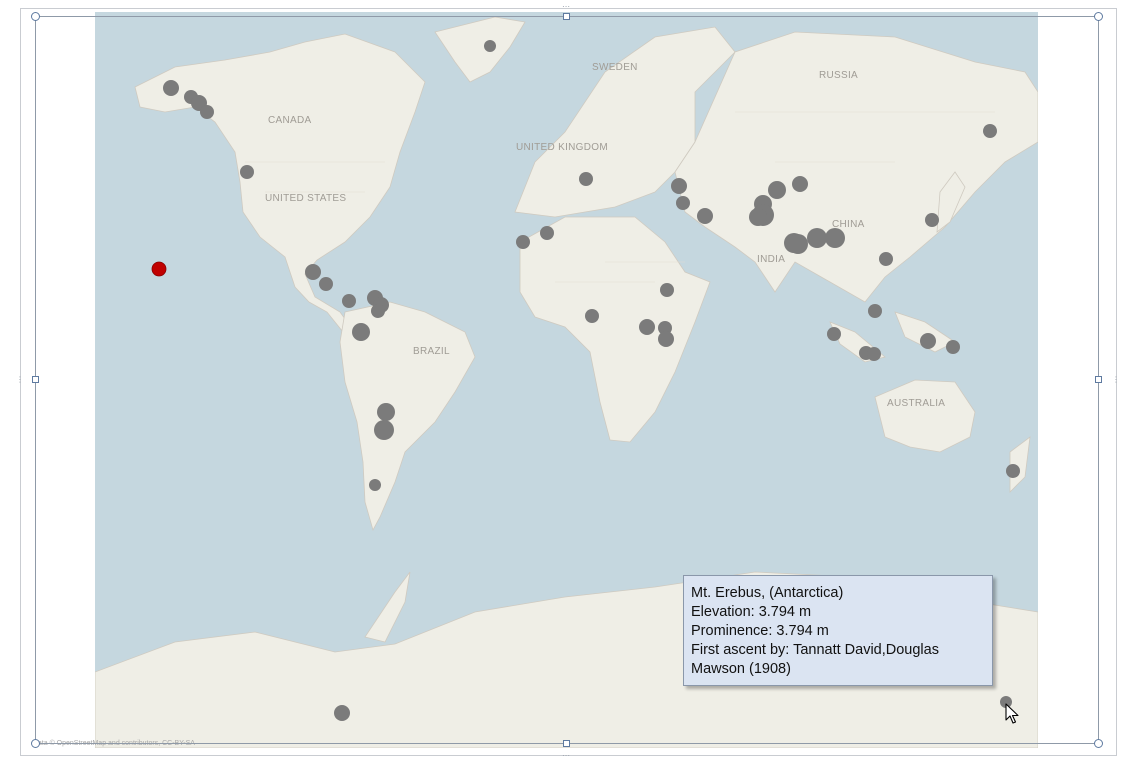 Image resolution: width=1137 pixels, height=765 pixels. I want to click on tooltip-peak-name: Mt. Erebus, (Antarctica), so click(767, 593).